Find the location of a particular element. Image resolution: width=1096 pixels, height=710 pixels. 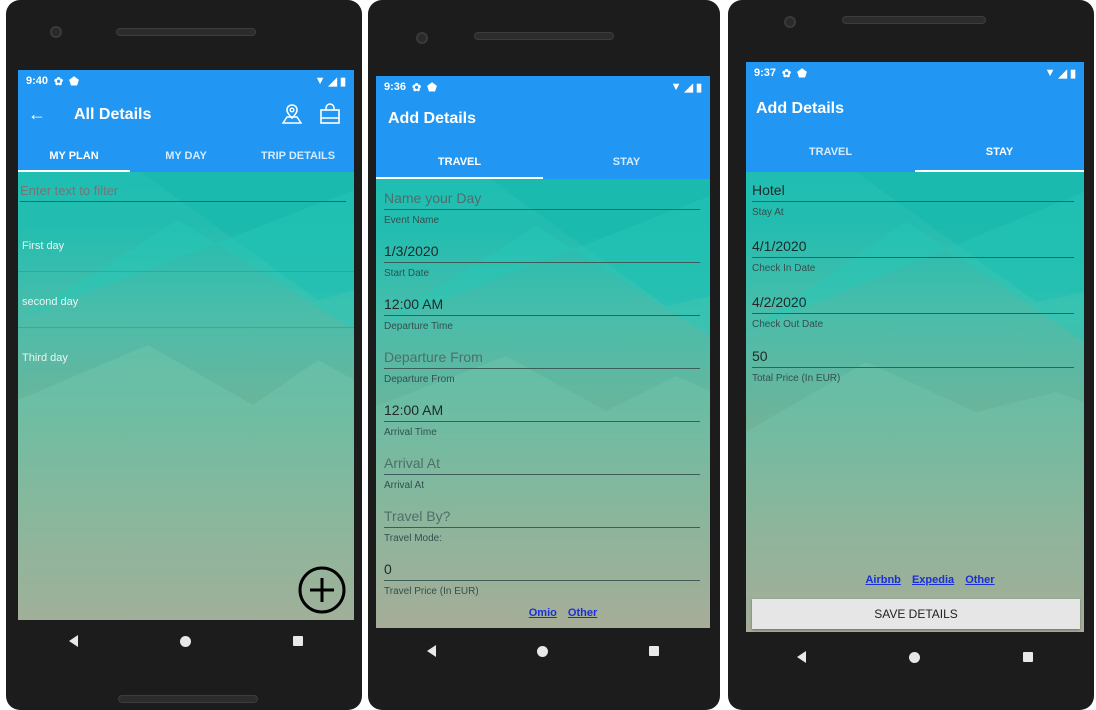

start-date-field: 1/3/2020 Start Date is located at coordinates (542, 261).